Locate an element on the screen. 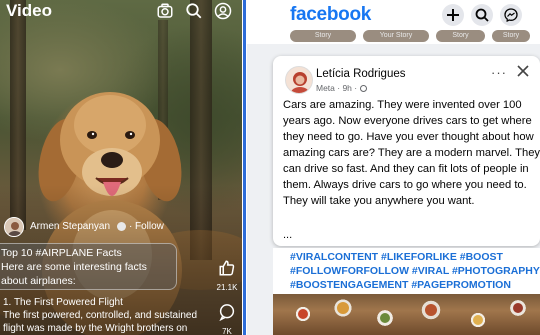  post-meta: Meta · 9h · is located at coordinates (342, 88).